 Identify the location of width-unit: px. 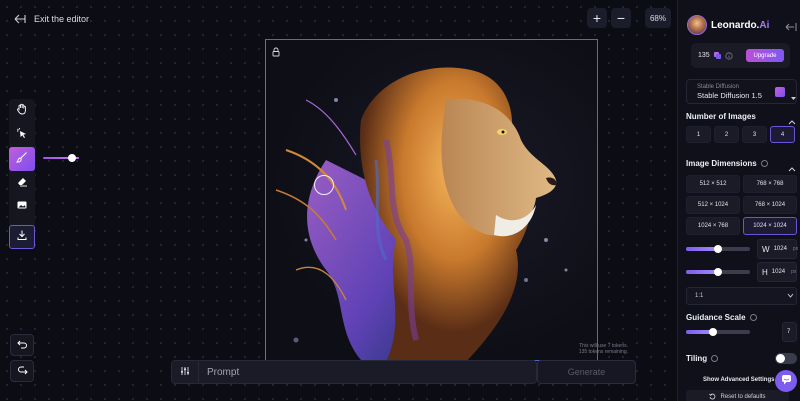
(795, 249).